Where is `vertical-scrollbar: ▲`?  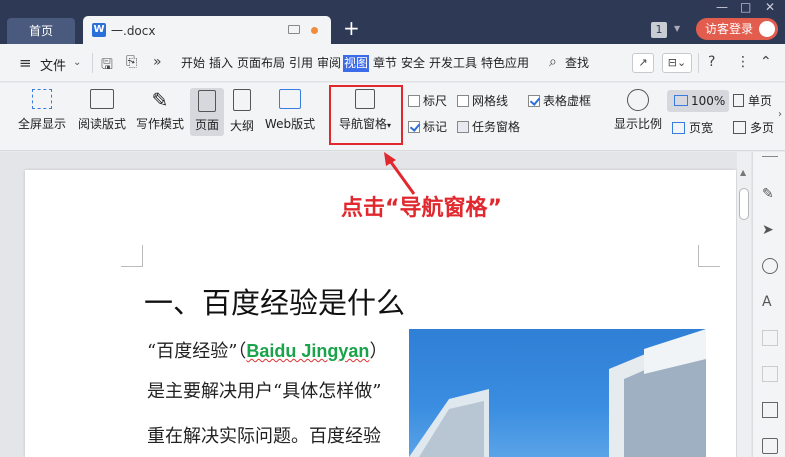
vertical-scrollbar: ▲ is located at coordinates (744, 304).